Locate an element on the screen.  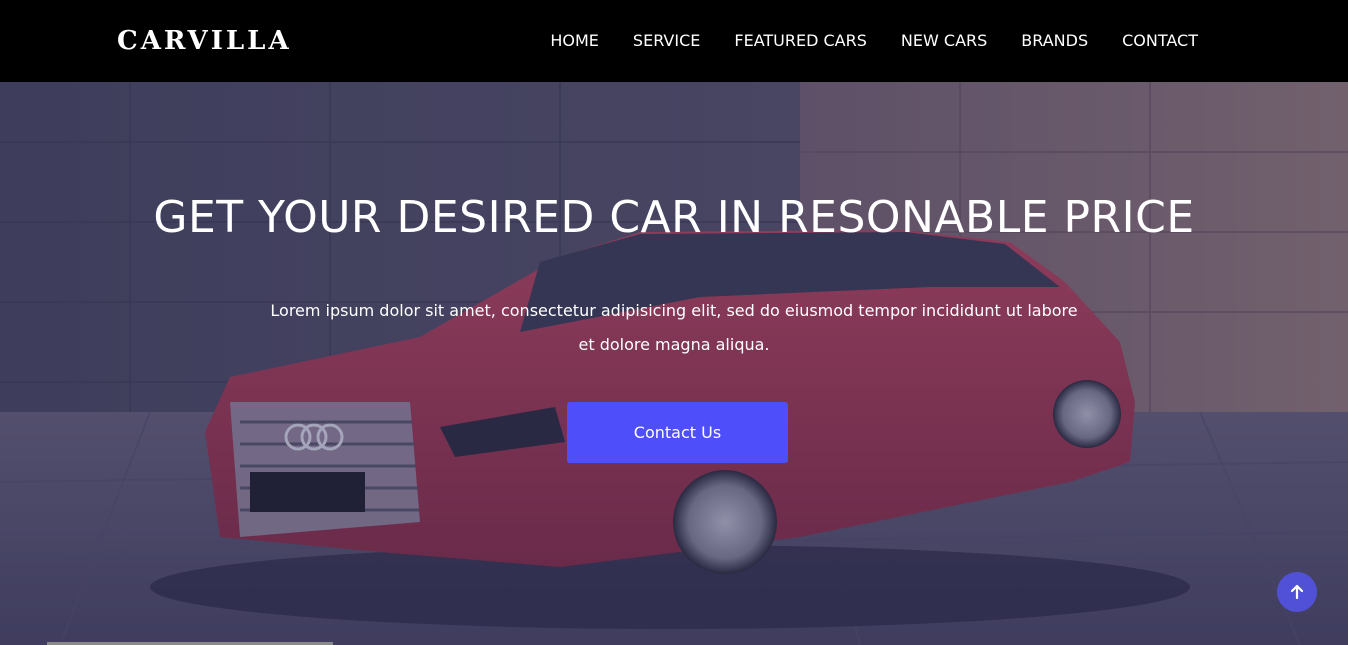
nav-item-service: SERVICE is located at coordinates (666, 41).